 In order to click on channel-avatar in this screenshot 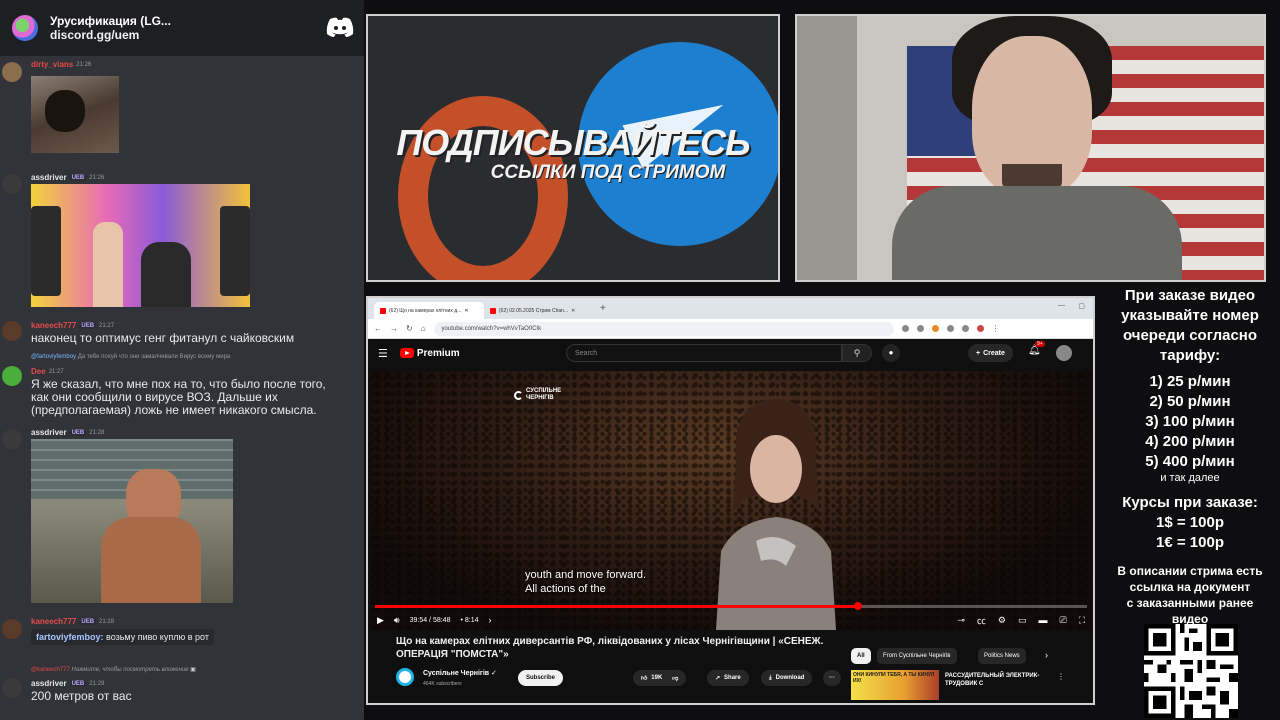, I will do `click(405, 677)`.